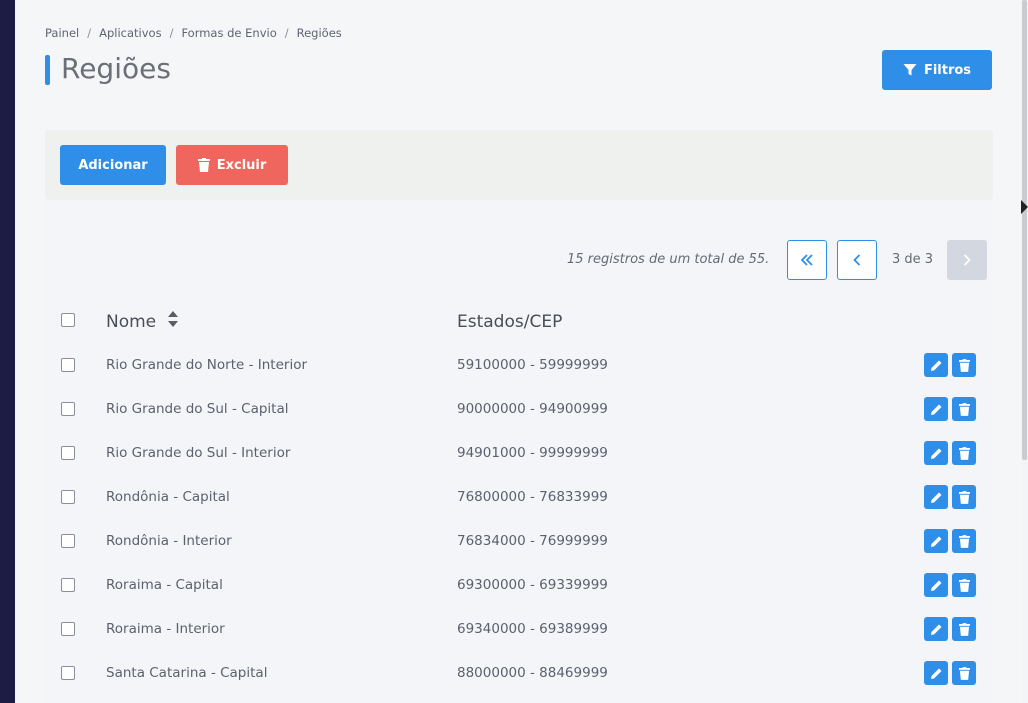  What do you see at coordinates (130, 33) in the screenshot?
I see `breadcrumb-item-aplicativos: Aplicativos` at bounding box center [130, 33].